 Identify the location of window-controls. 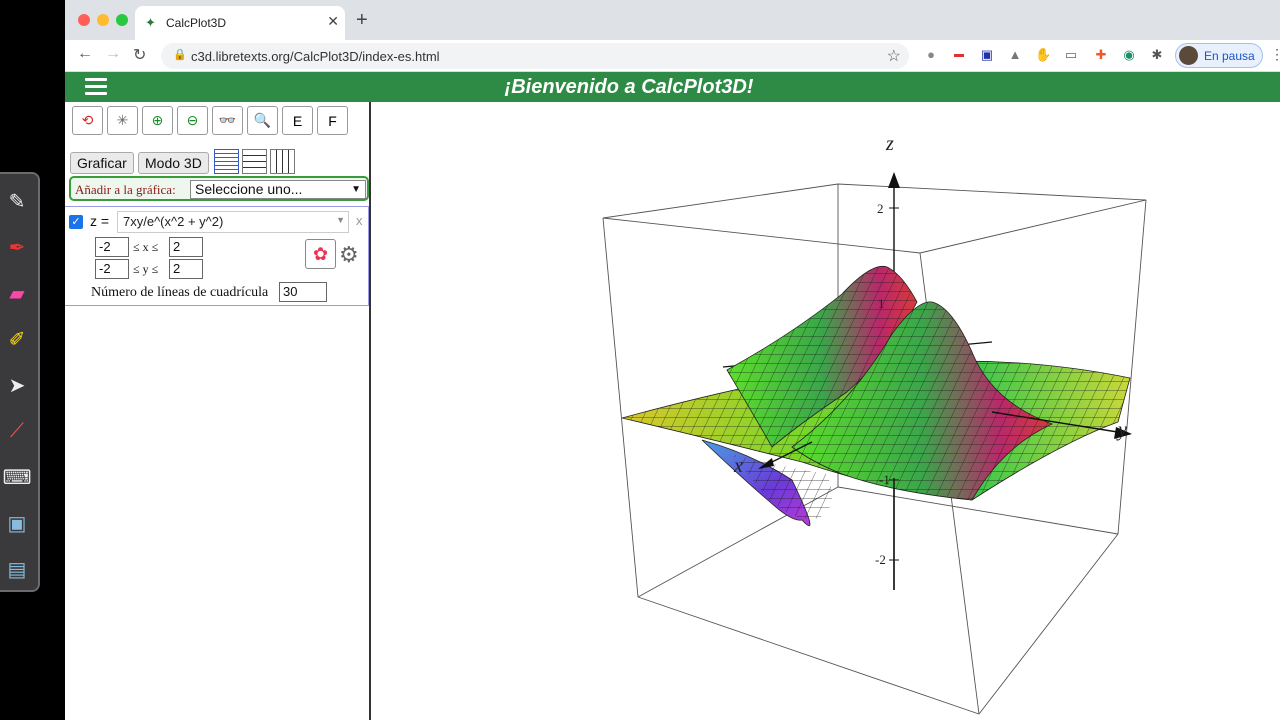
(103, 20).